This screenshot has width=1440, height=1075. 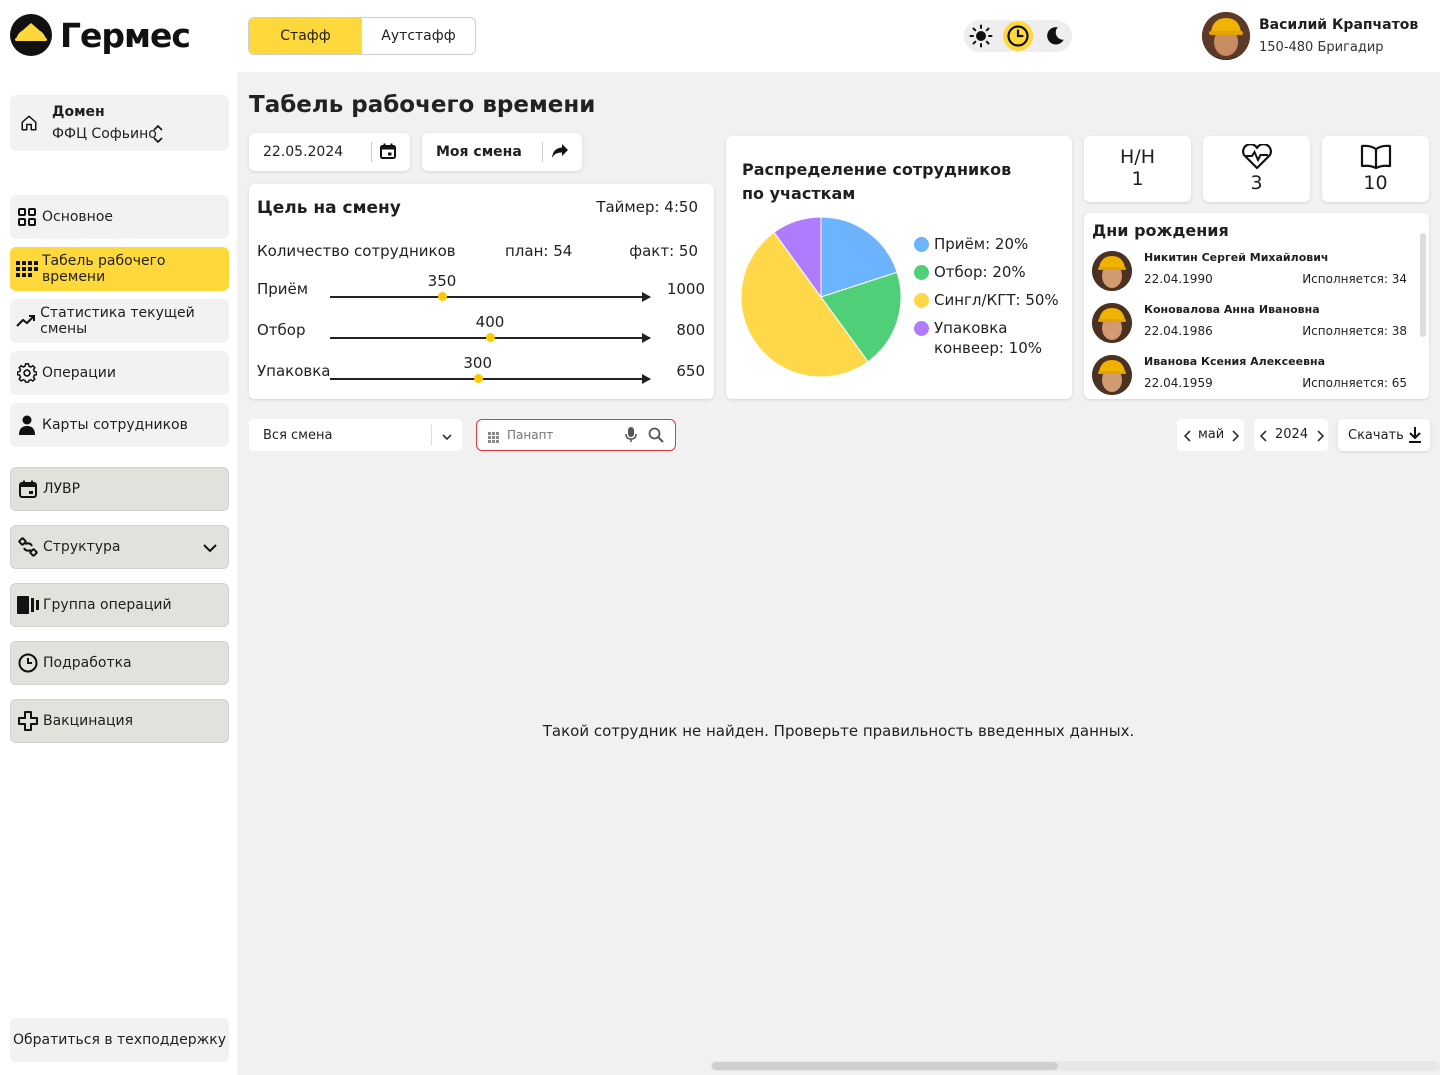 I want to click on stat-card-sick: 3, so click(x=1256, y=169).